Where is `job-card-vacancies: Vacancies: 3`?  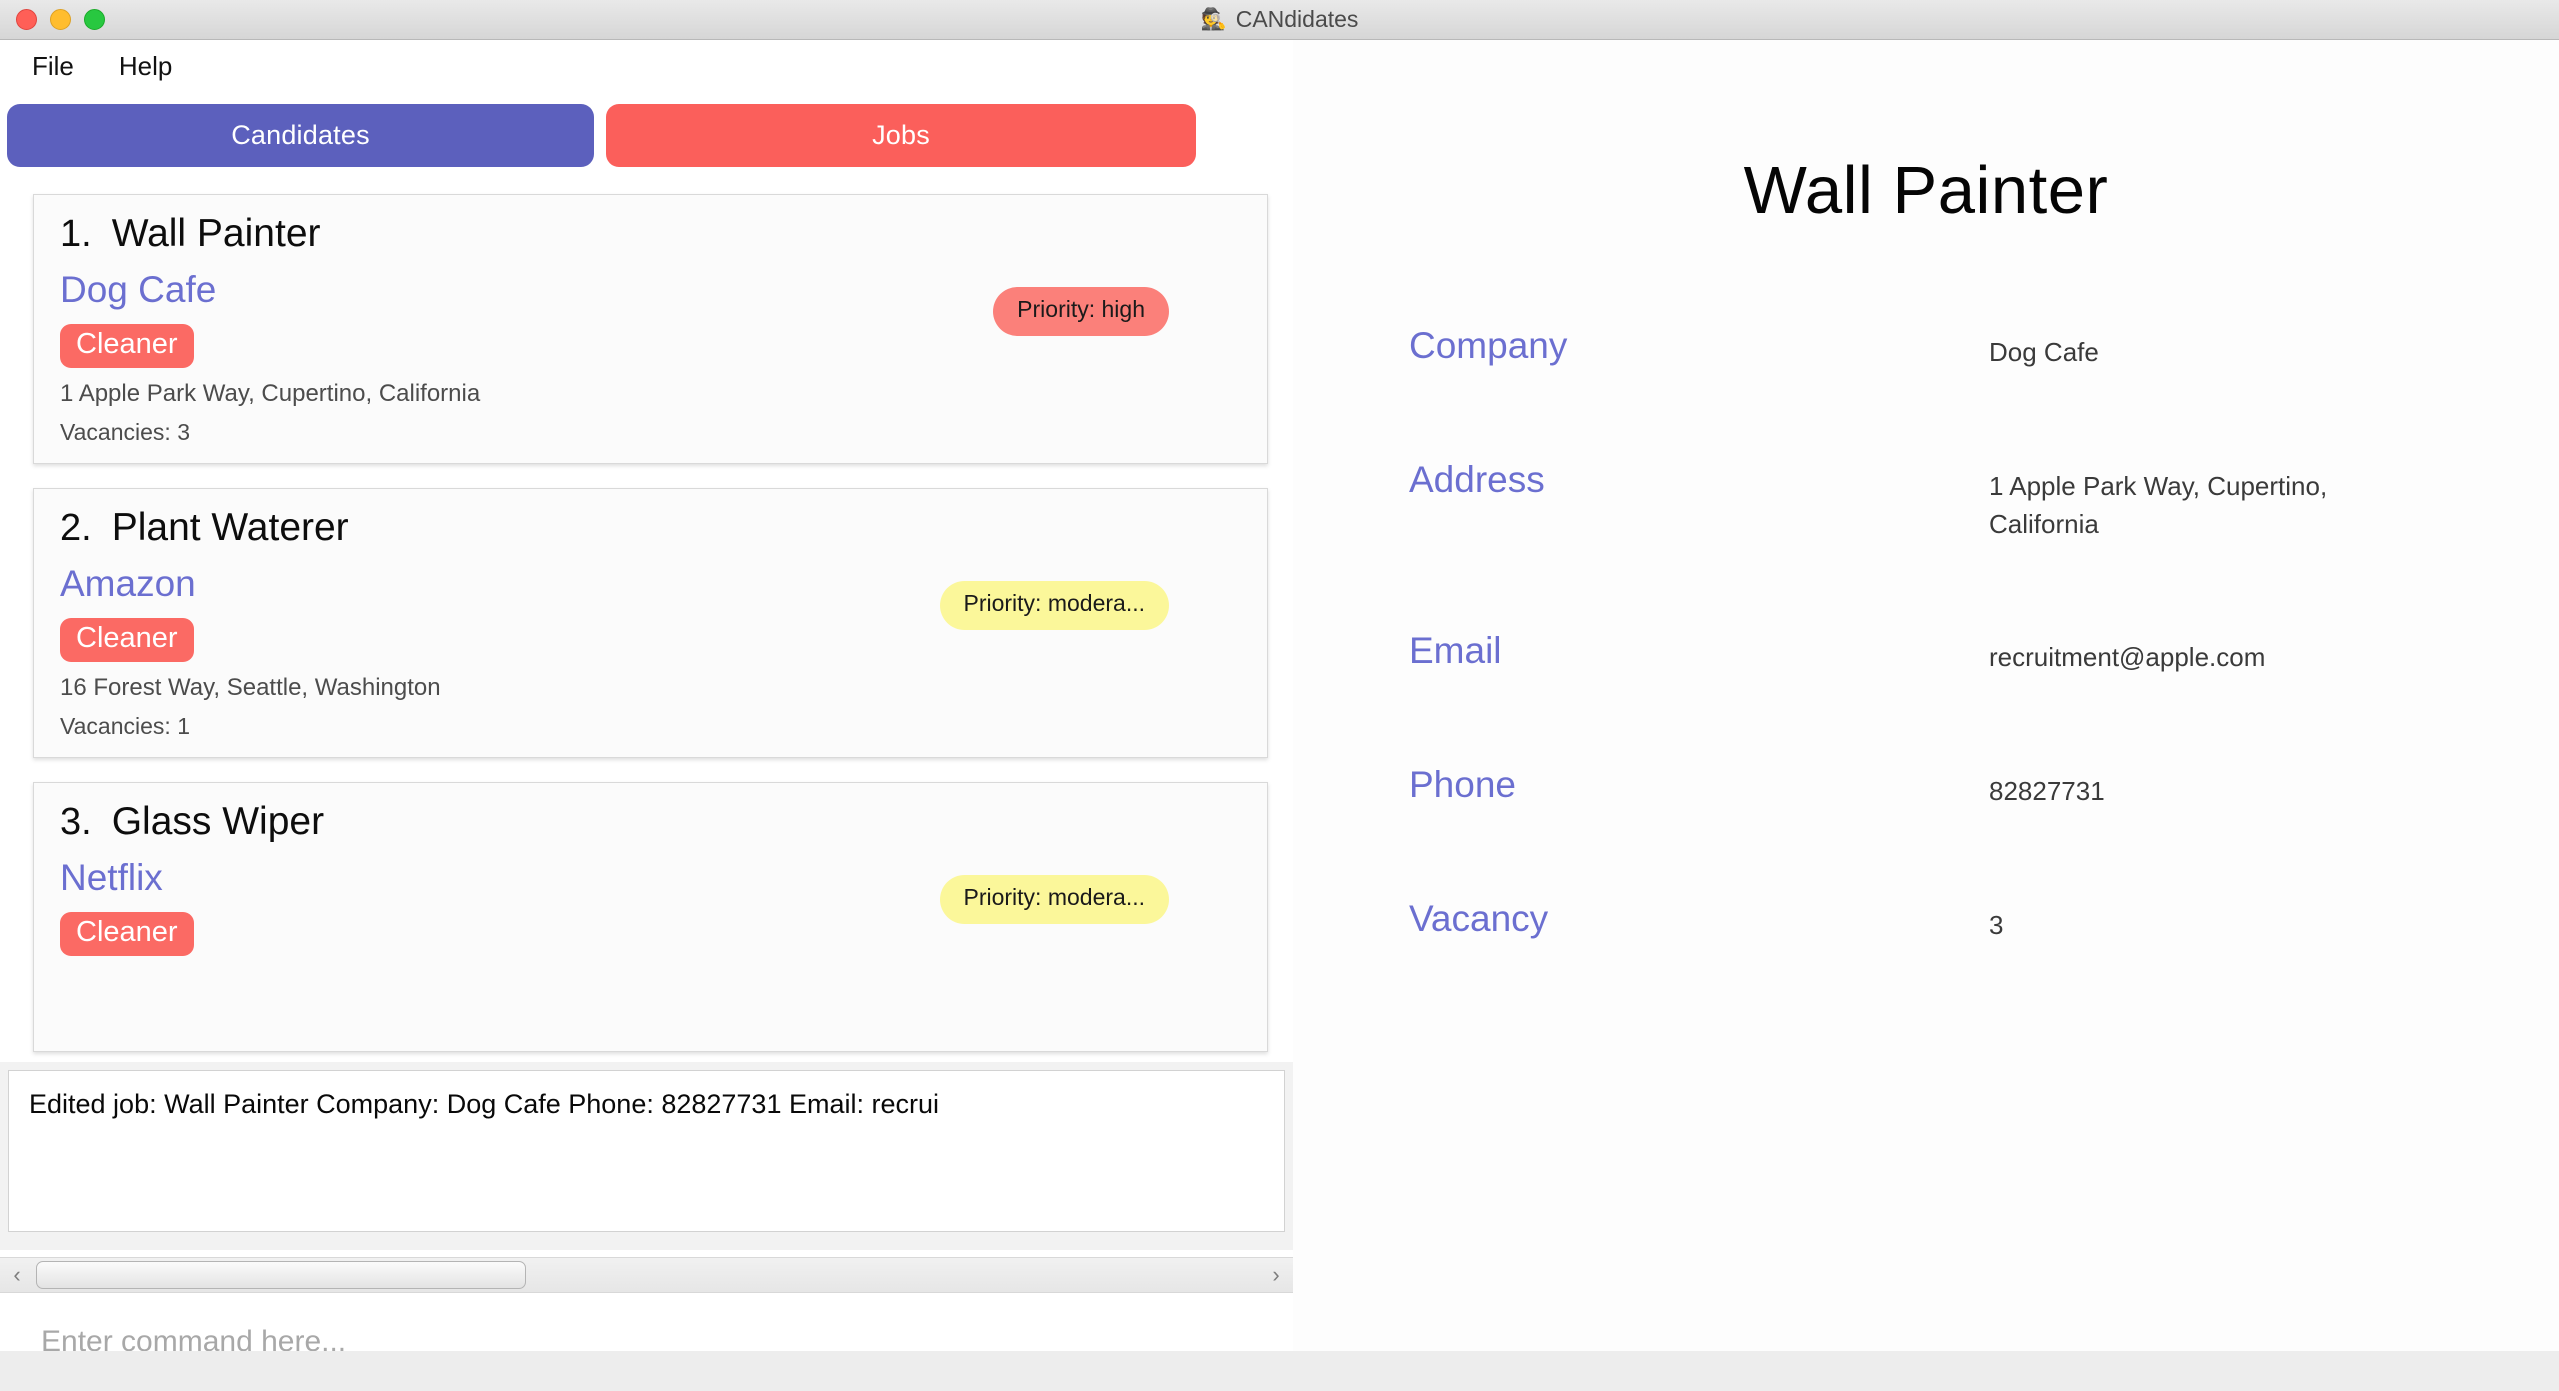 job-card-vacancies: Vacancies: 3 is located at coordinates (125, 431).